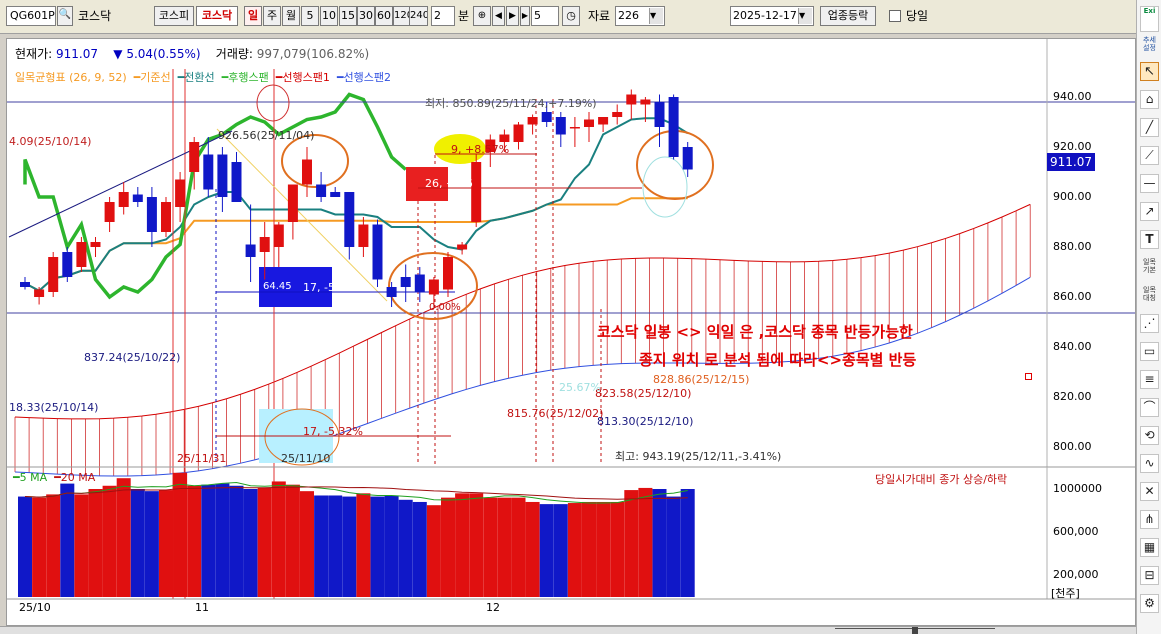  What do you see at coordinates (1072, 96) in the screenshot?
I see `price-tick-label: 940.00` at bounding box center [1072, 96].